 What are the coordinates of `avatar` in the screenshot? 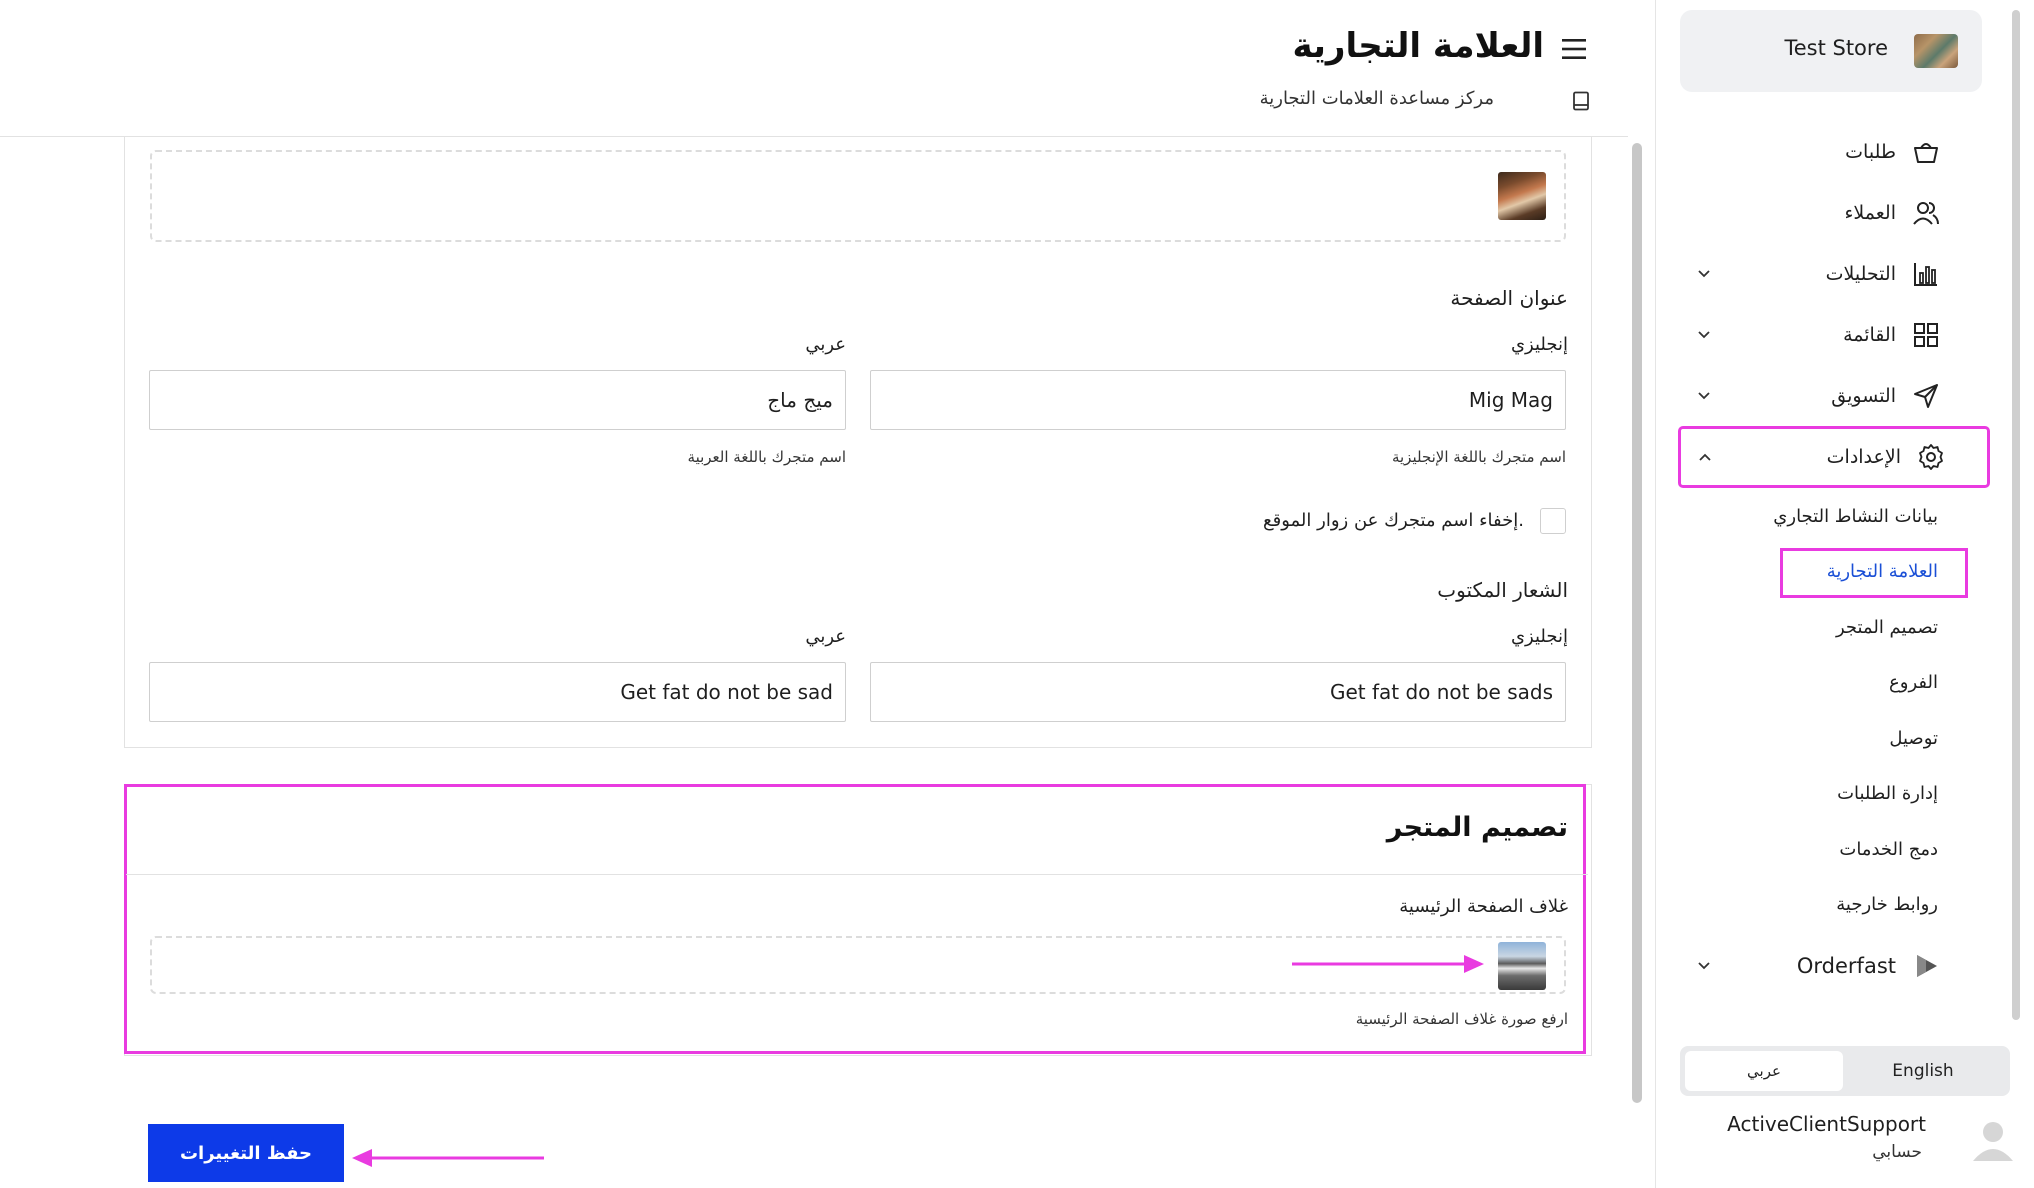 It's located at (1993, 1140).